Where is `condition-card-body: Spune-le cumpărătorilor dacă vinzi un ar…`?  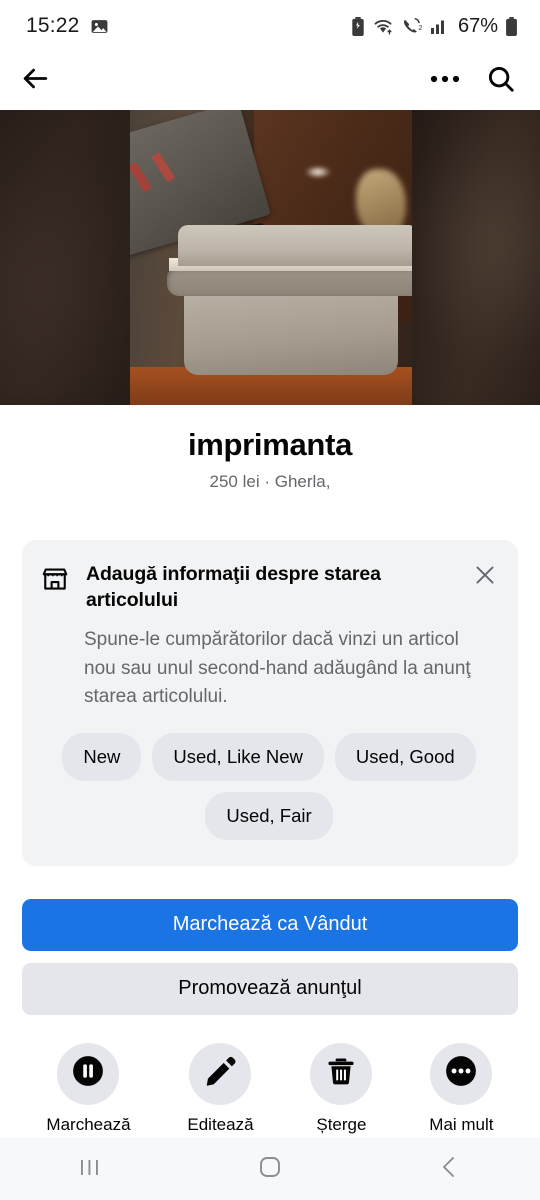
condition-card-body: Spune-le cumpărătorilor dacă vinzi un ar… is located at coordinates (277, 668).